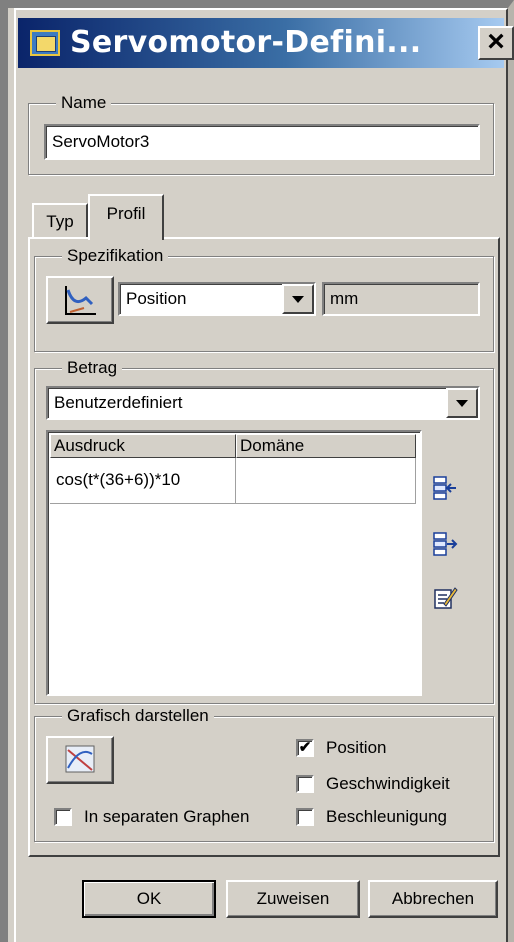  Describe the element at coordinates (305, 817) in the screenshot. I see `checkbox-beschleunigung` at that location.